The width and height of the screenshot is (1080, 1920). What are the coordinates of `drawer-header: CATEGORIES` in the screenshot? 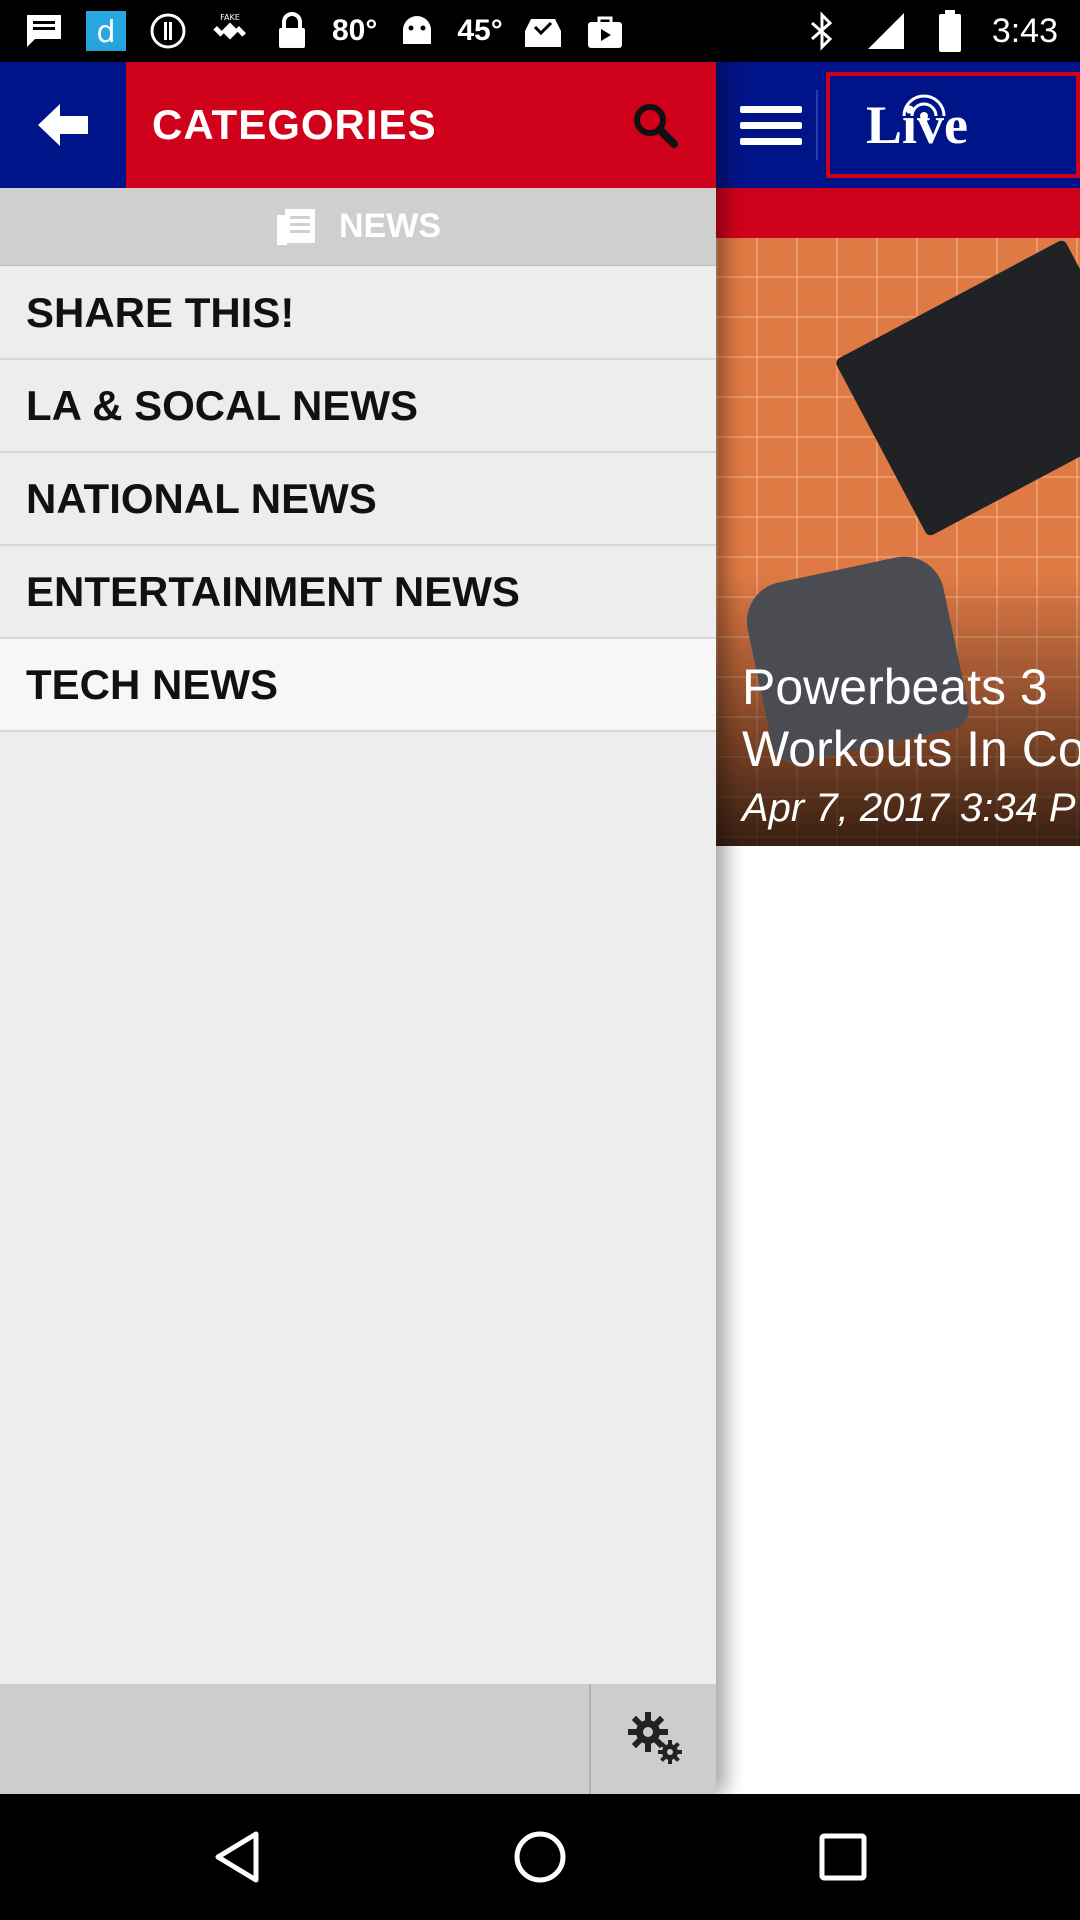 It's located at (358, 125).